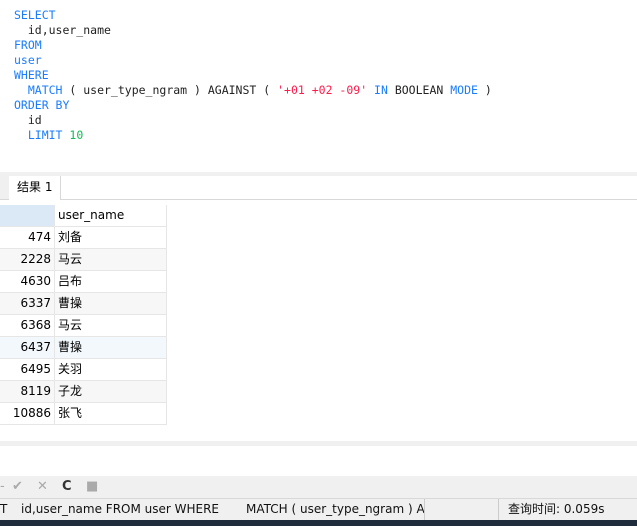 This screenshot has height=526, width=637. Describe the element at coordinates (318, 487) in the screenshot. I see `grid-toolbar: - ✔ ✕ C ■` at that location.